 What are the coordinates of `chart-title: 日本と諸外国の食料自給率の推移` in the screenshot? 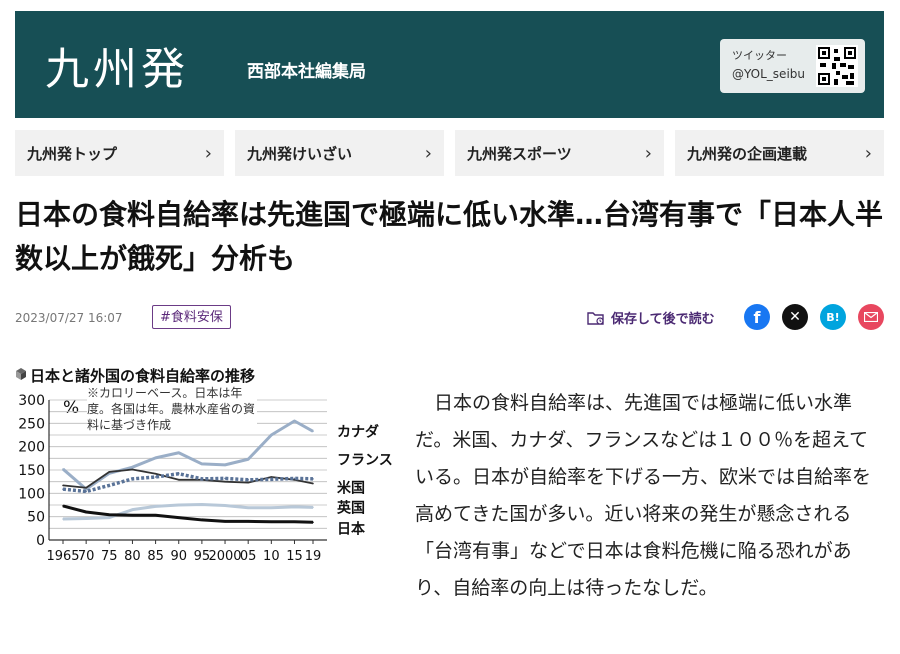 It's located at (142, 376).